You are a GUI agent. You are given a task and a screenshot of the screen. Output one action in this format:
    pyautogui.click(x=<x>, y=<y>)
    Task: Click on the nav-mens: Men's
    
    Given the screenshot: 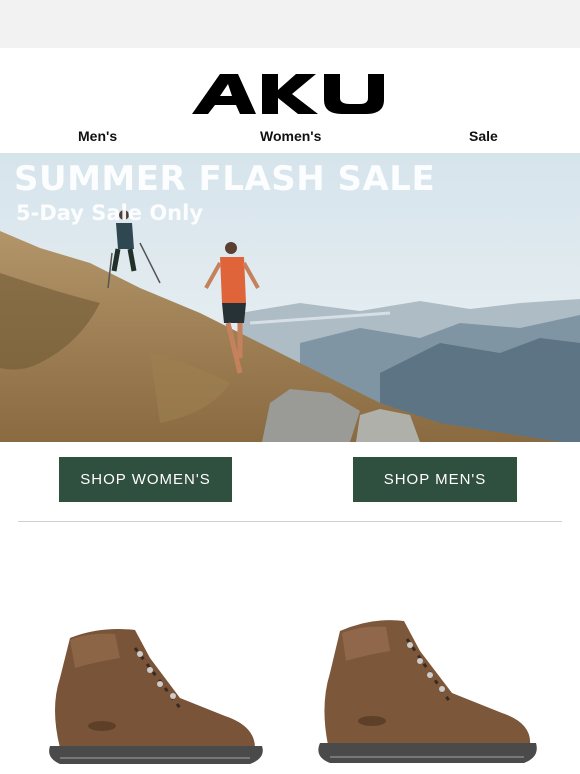 What is the action you would take?
    pyautogui.click(x=97, y=136)
    